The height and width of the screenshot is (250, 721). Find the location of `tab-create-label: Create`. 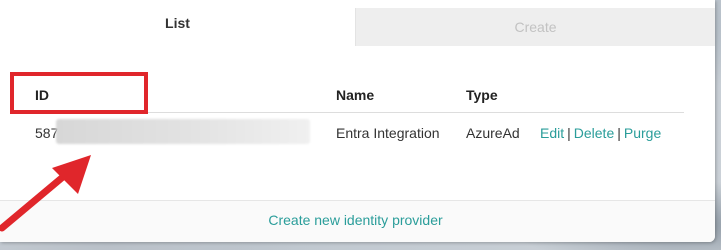

tab-create-label: Create is located at coordinates (535, 27).